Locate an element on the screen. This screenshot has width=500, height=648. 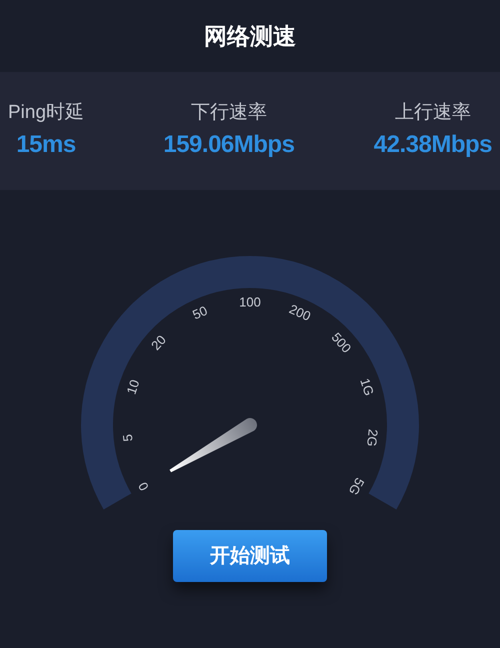
scale-label: 2G is located at coordinates (372, 438).